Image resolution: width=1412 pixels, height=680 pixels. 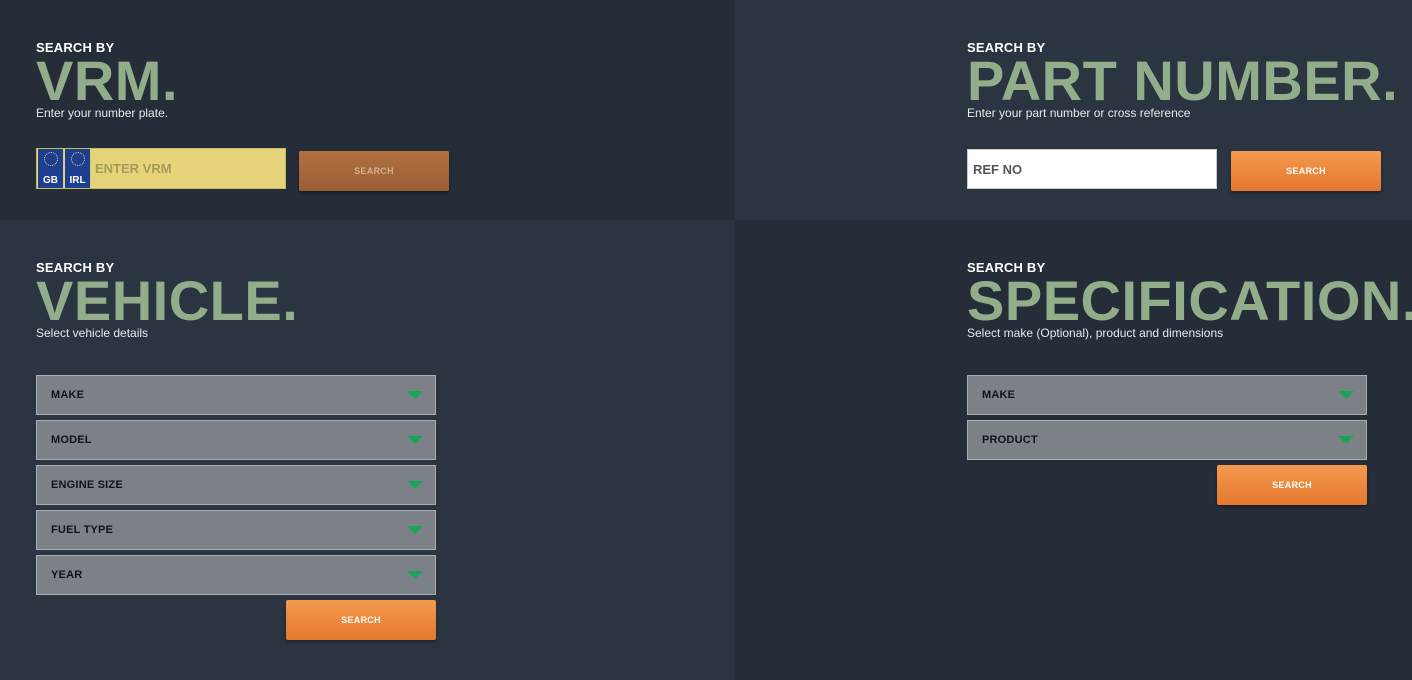 I want to click on year-select-label: YEAR, so click(x=67, y=575).